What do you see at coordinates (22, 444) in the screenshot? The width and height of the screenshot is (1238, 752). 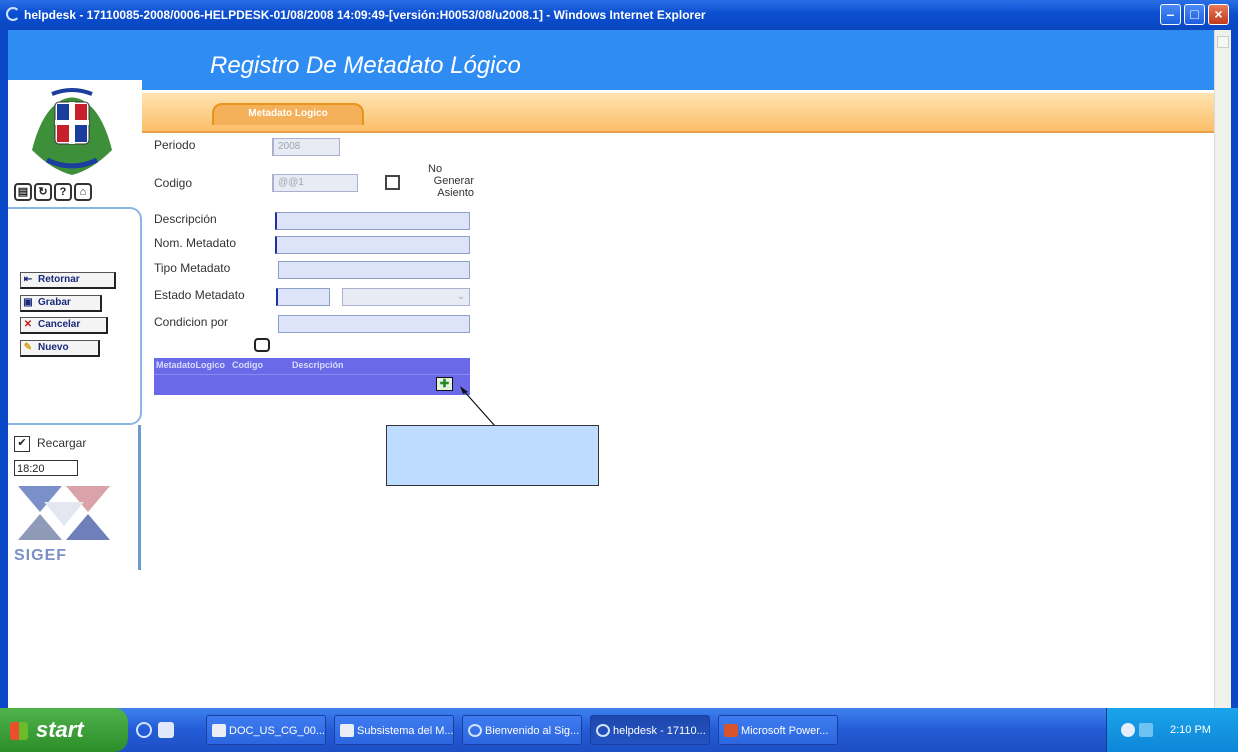 I see `recargar-checkbox: ✔` at bounding box center [22, 444].